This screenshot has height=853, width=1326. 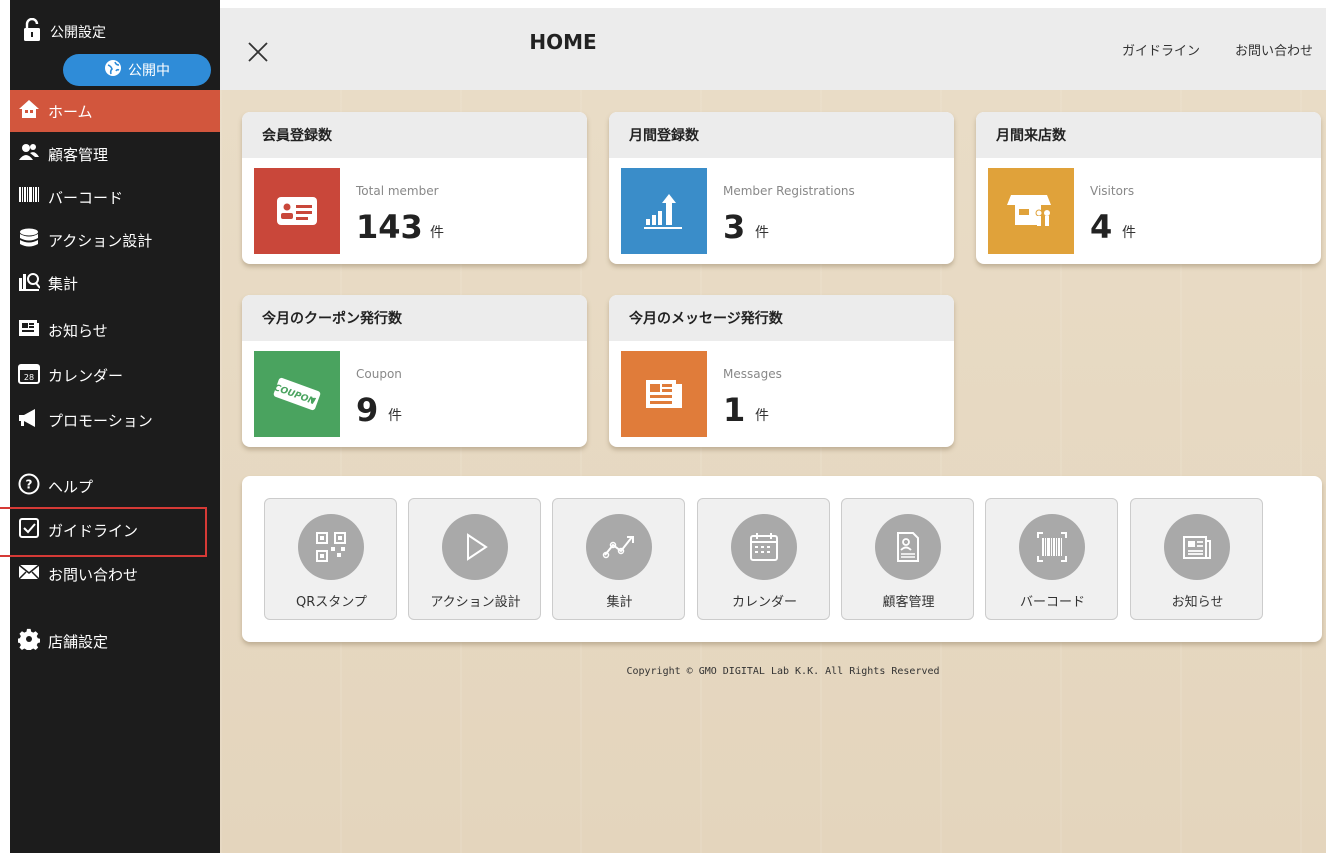 I want to click on sidebar-item-label: ホーム, so click(x=70, y=111).